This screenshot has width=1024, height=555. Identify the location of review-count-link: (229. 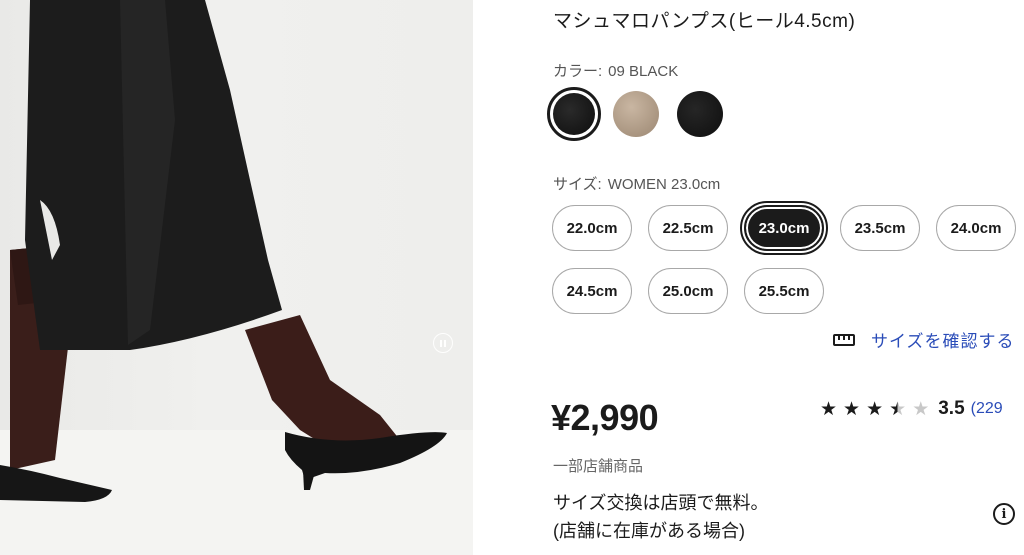
(987, 409).